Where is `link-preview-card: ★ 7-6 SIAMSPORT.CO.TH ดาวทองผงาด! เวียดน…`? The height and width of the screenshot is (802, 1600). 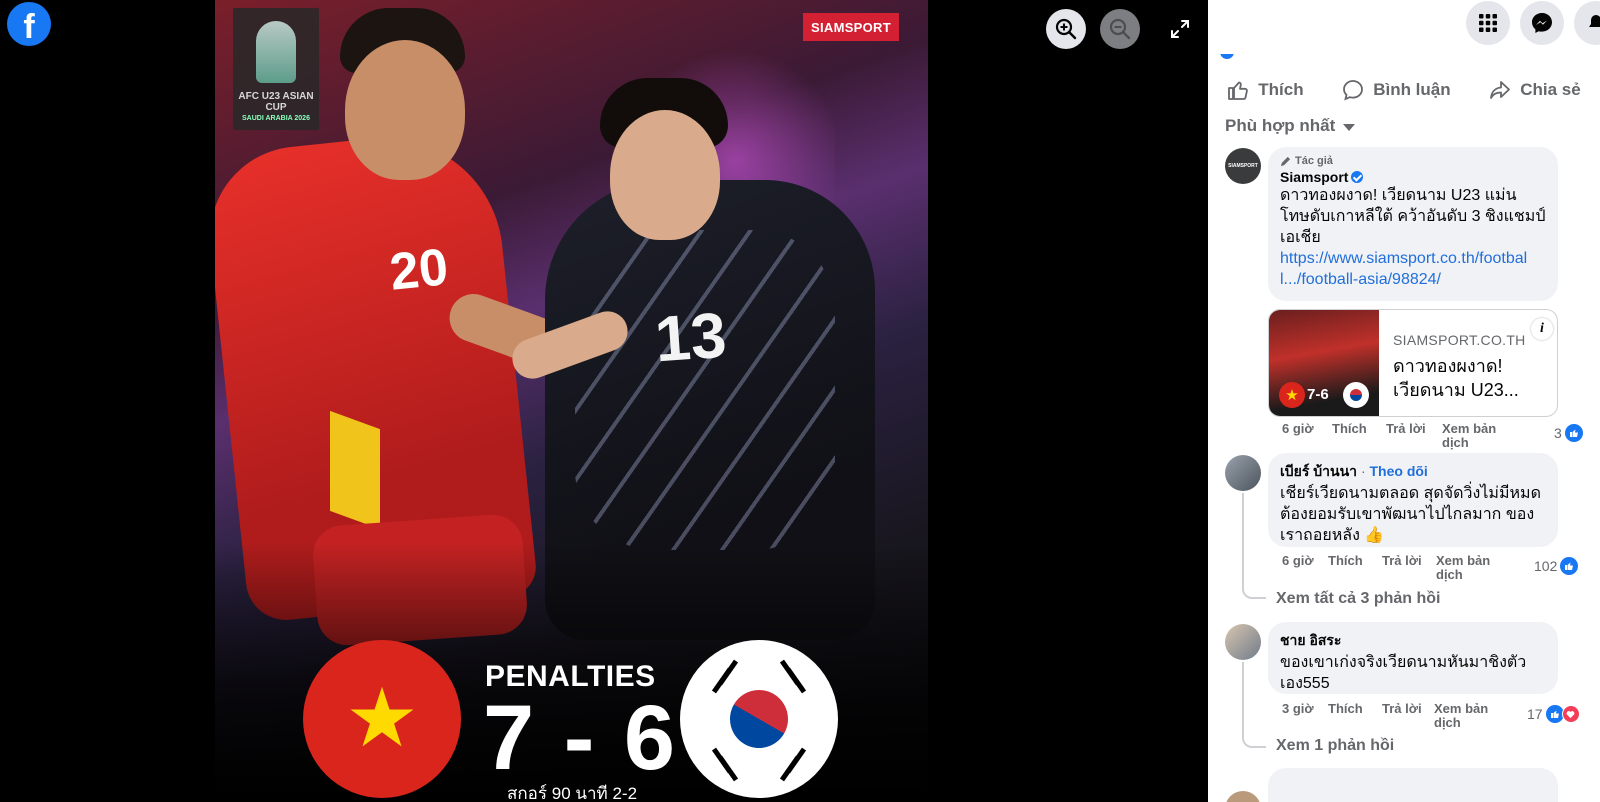
link-preview-card: ★ 7-6 SIAMSPORT.CO.TH ดาวทองผงาด! เวียดน… is located at coordinates (1413, 363).